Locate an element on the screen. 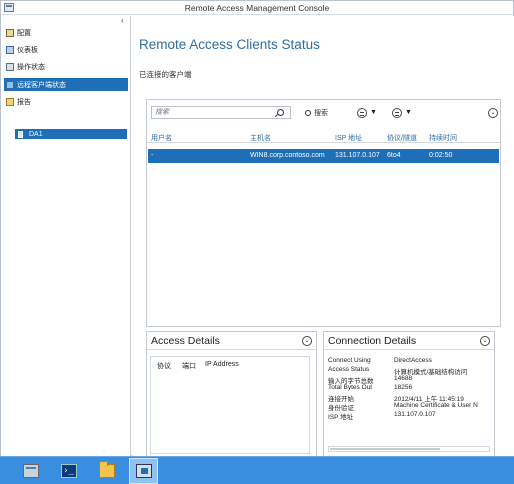 This screenshot has height=484, width=514. sidebar-item-label: 配置 is located at coordinates (24, 33).